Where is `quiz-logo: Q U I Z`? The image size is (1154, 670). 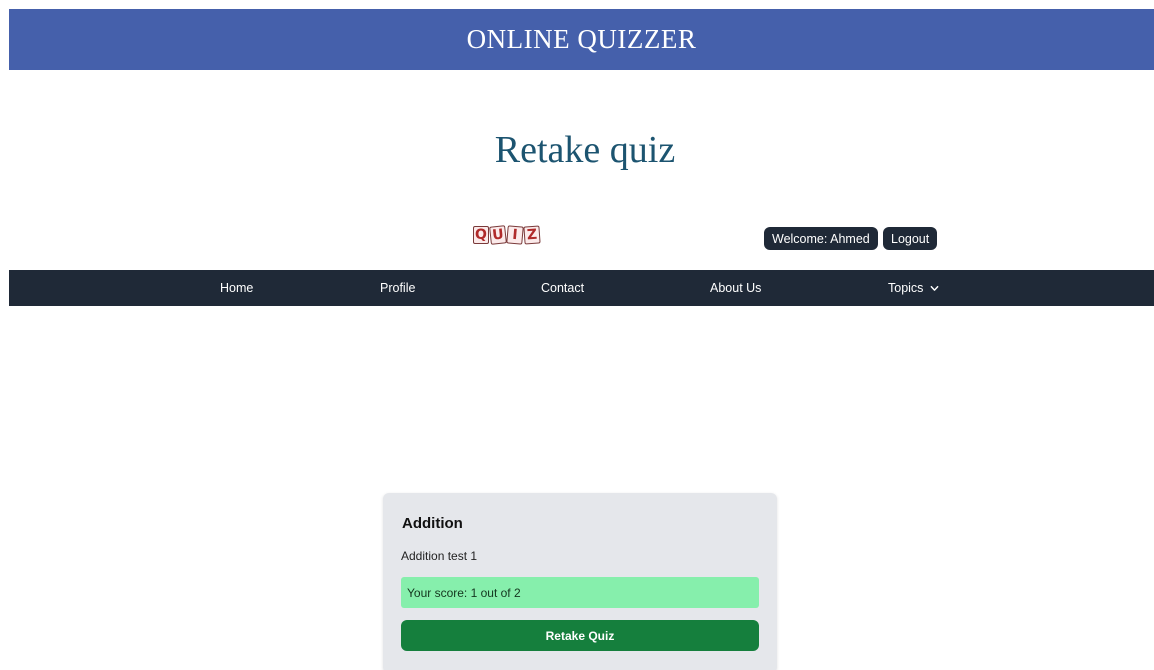
quiz-logo: Q U I Z is located at coordinates (507, 235).